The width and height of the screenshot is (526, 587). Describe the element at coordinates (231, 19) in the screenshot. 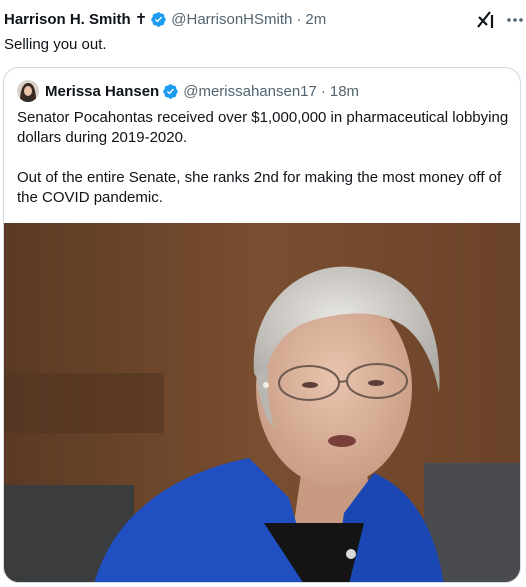

I see `author-handle: @HarrisonHSmith` at that location.